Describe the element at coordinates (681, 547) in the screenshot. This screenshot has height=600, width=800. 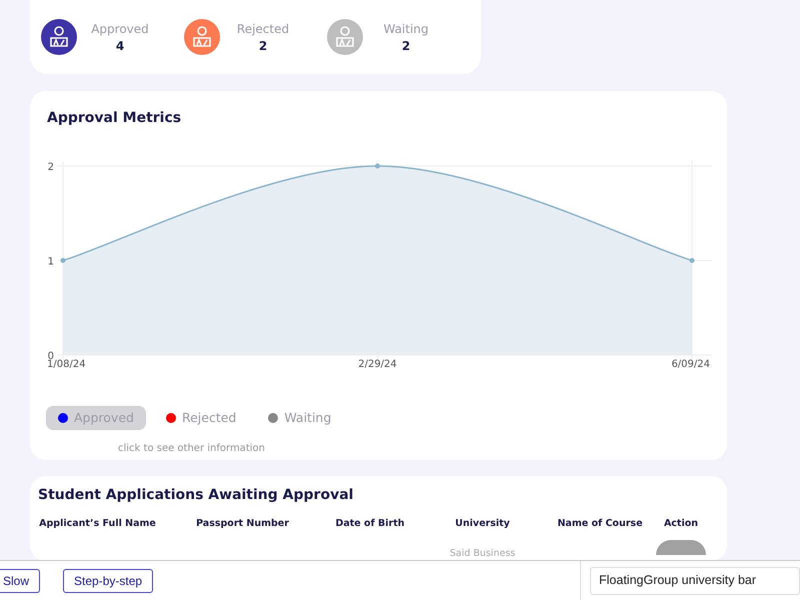
I see `action-button` at that location.